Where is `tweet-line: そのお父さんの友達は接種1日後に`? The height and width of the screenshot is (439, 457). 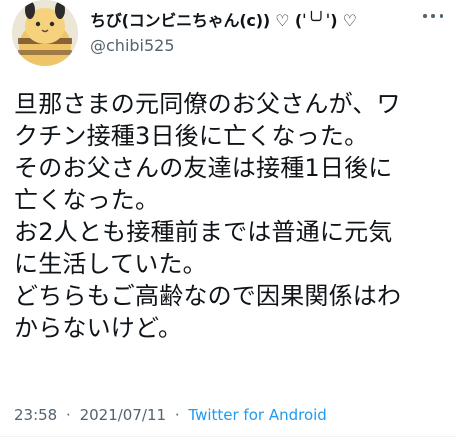
tweet-line: そのお父さんの友達は接種1日後に is located at coordinates (203, 168).